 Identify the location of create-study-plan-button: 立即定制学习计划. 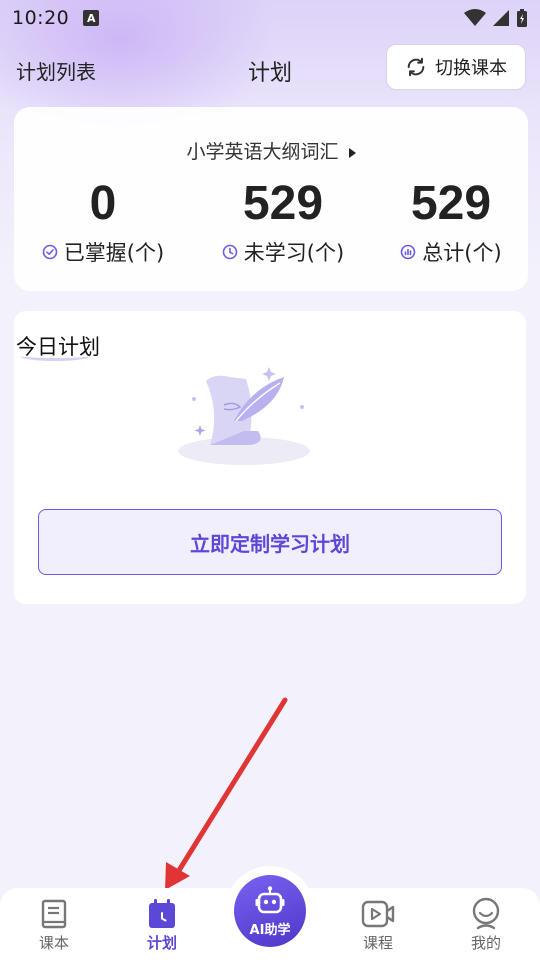
(270, 542).